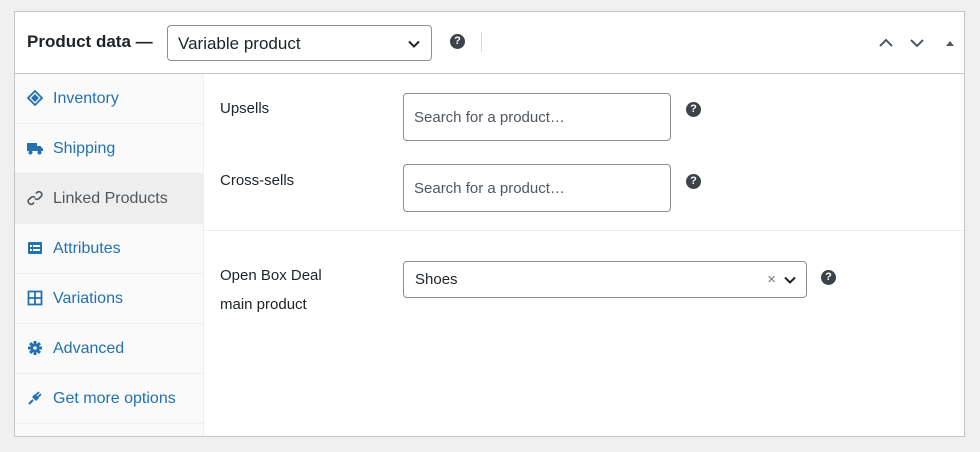 The image size is (980, 452). What do you see at coordinates (86, 98) in the screenshot?
I see `tab-label: Inventory` at bounding box center [86, 98].